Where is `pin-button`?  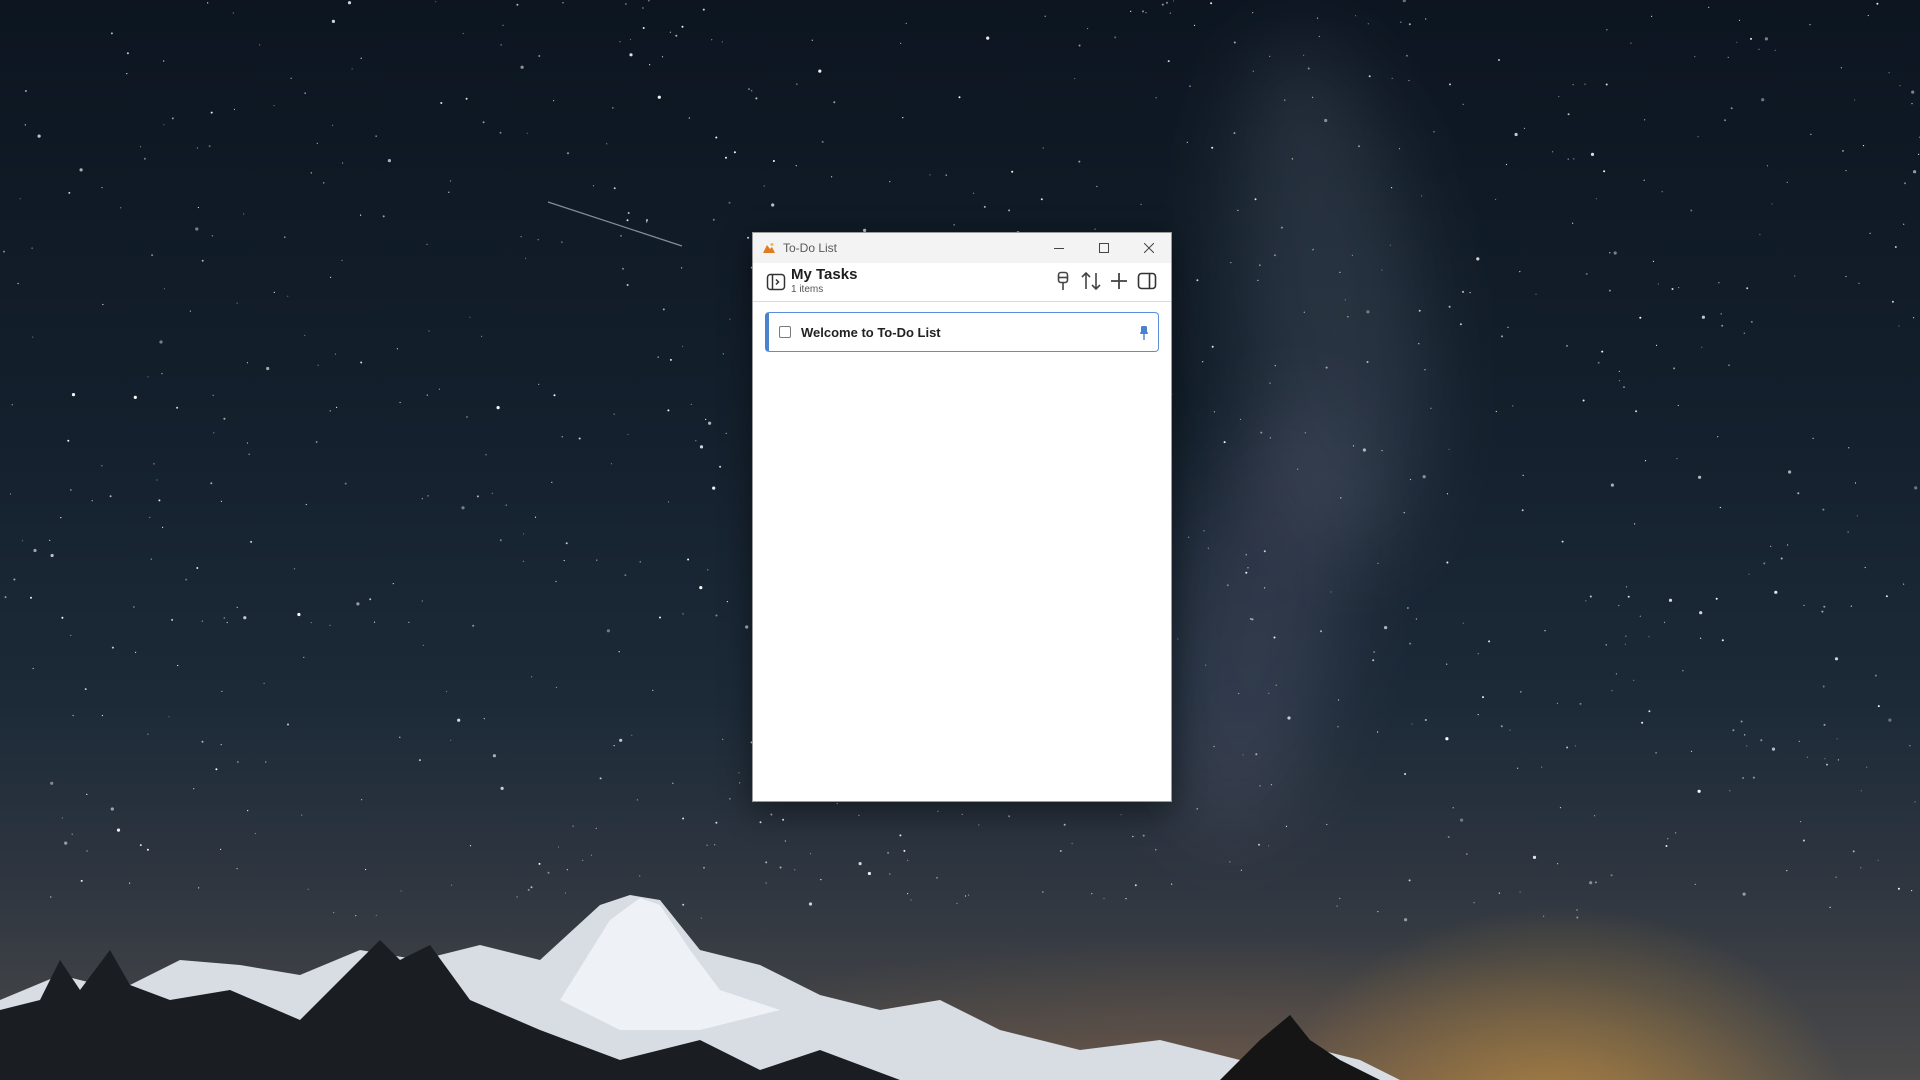 pin-button is located at coordinates (1063, 281).